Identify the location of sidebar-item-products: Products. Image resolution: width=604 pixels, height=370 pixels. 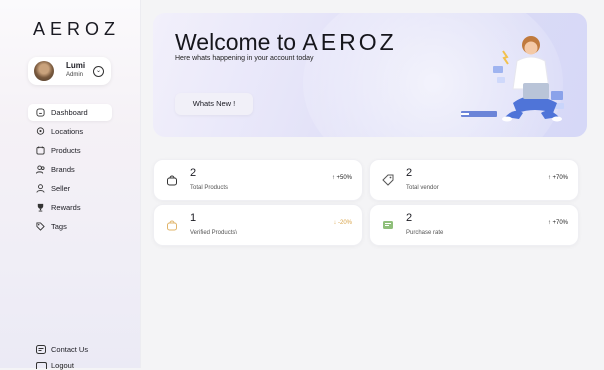
(70, 150).